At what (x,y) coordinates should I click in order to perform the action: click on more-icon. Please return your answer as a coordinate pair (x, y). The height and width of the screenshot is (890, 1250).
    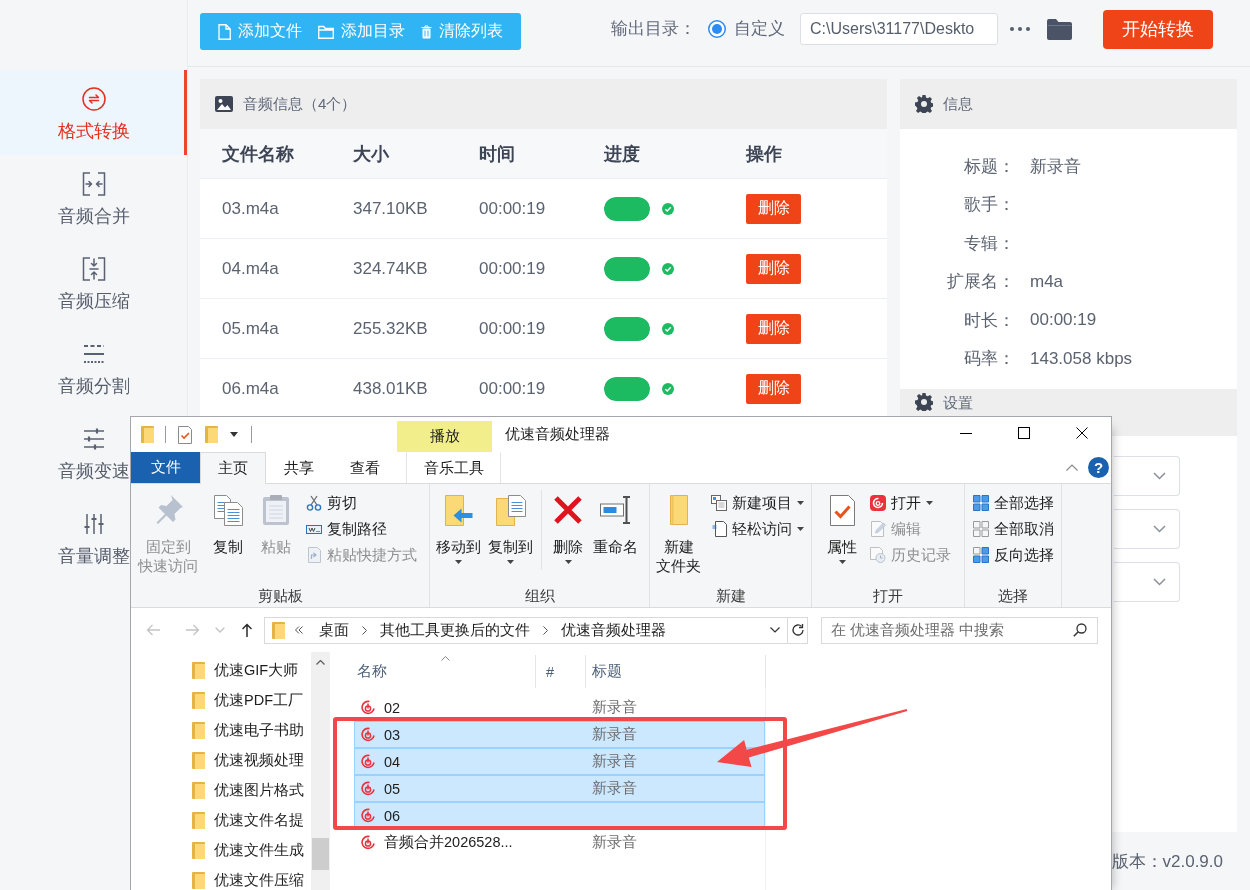
    Looking at the image, I should click on (1020, 29).